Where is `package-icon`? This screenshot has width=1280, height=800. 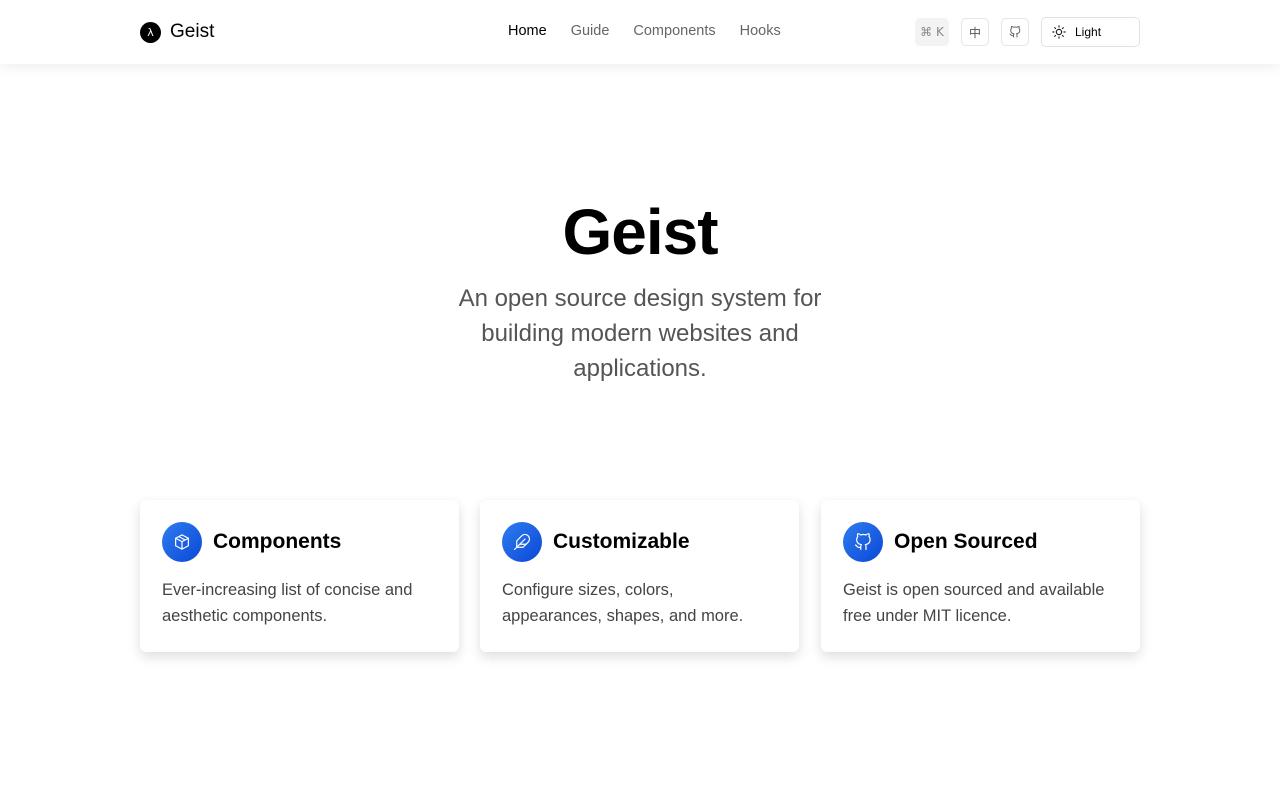
package-icon is located at coordinates (182, 542).